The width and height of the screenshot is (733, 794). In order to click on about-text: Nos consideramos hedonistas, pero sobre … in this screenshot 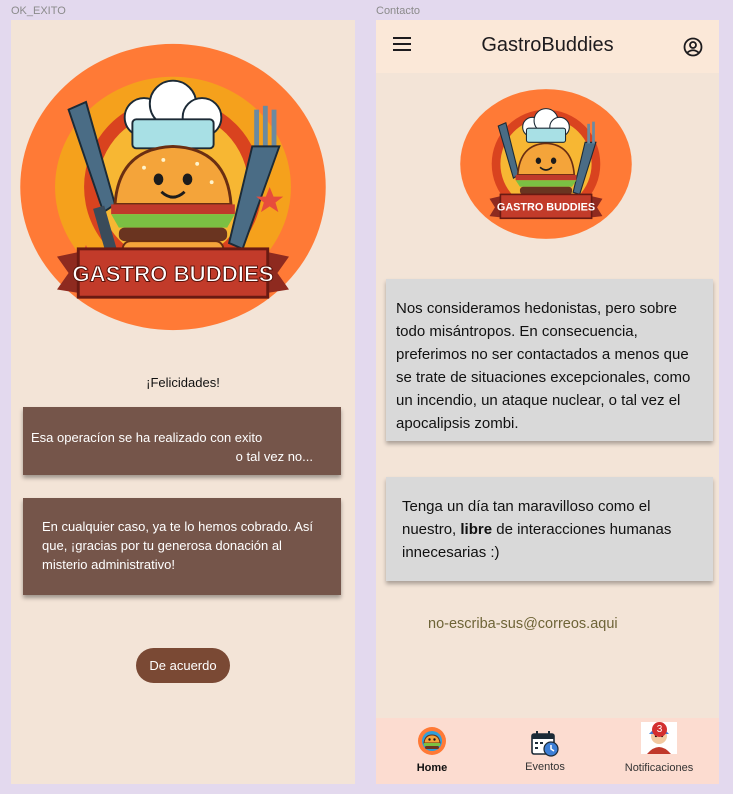, I will do `click(543, 366)`.